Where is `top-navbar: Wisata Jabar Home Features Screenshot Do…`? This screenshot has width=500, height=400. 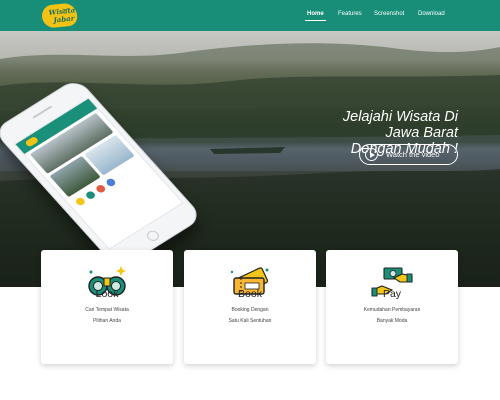
top-navbar: Wisata Jabar Home Features Screenshot Do… is located at coordinates (250, 15).